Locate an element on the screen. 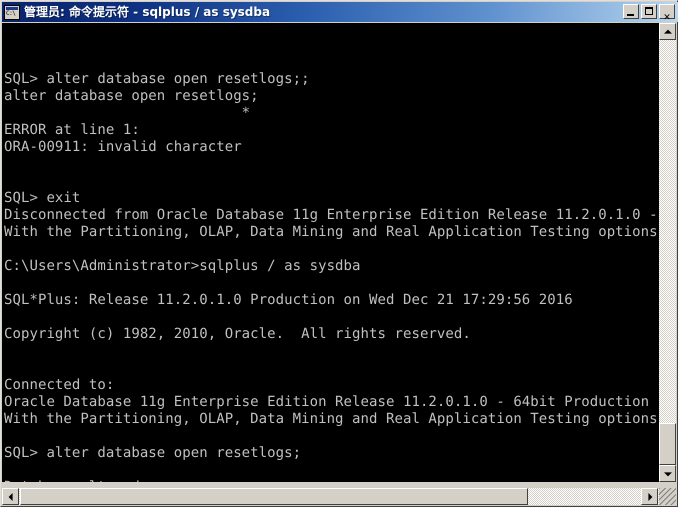  minimize-button is located at coordinates (631, 11).